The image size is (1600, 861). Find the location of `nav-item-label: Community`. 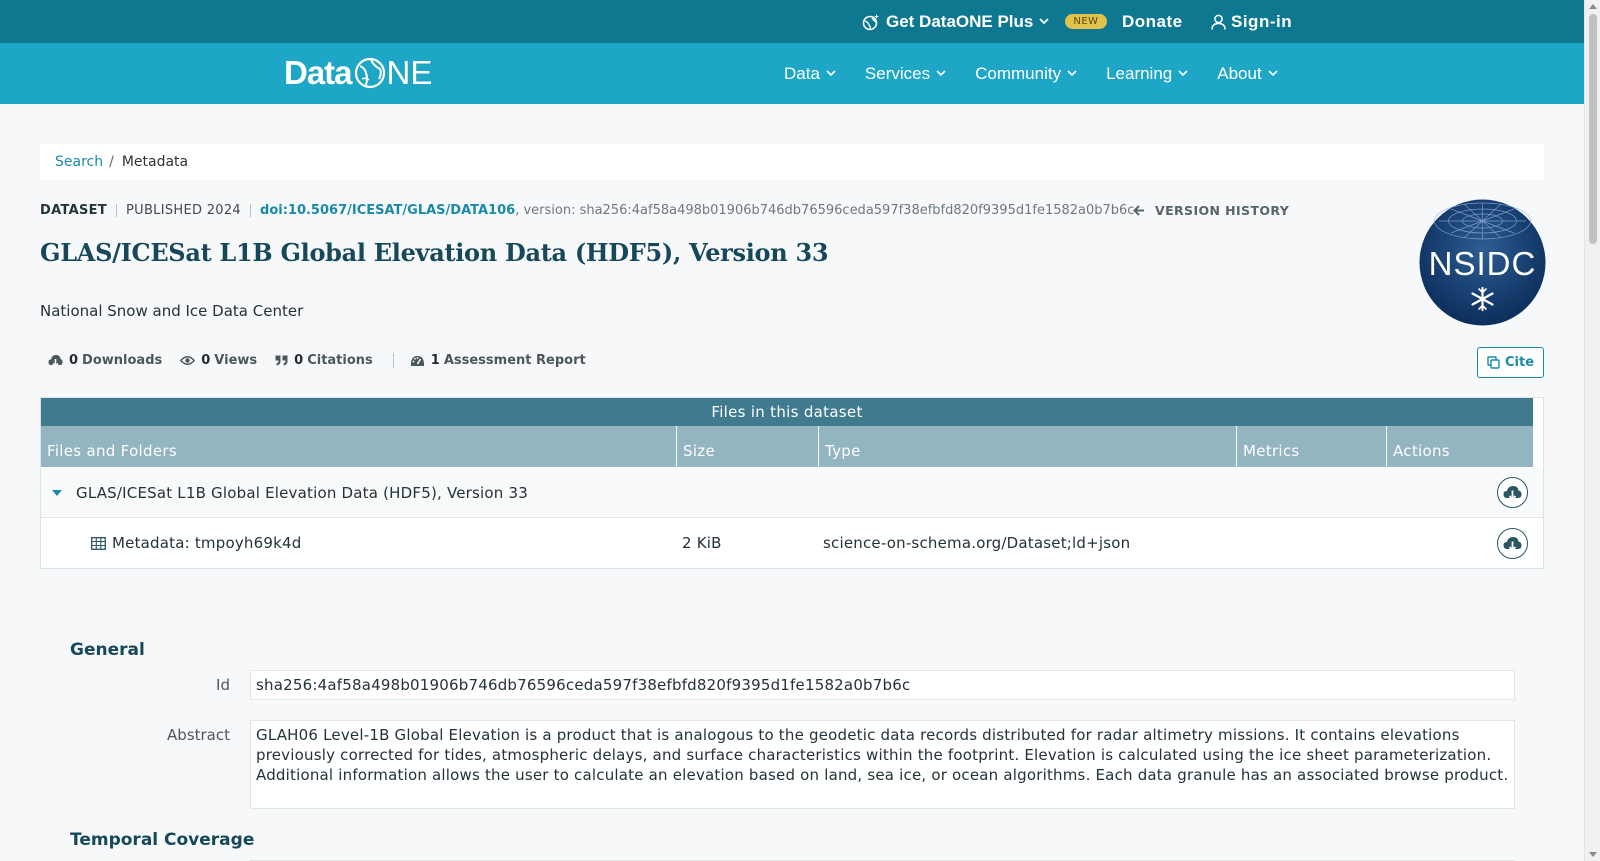

nav-item-label: Community is located at coordinates (1018, 73).